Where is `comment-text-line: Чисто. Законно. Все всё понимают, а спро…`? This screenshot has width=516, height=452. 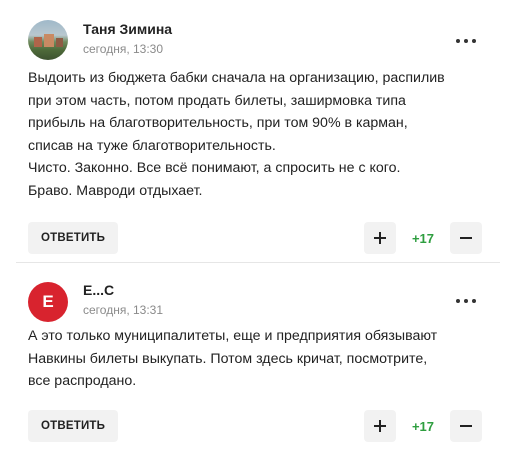
comment-text-line: Чисто. Законно. Все всё понимают, а спро… is located at coordinates (214, 168).